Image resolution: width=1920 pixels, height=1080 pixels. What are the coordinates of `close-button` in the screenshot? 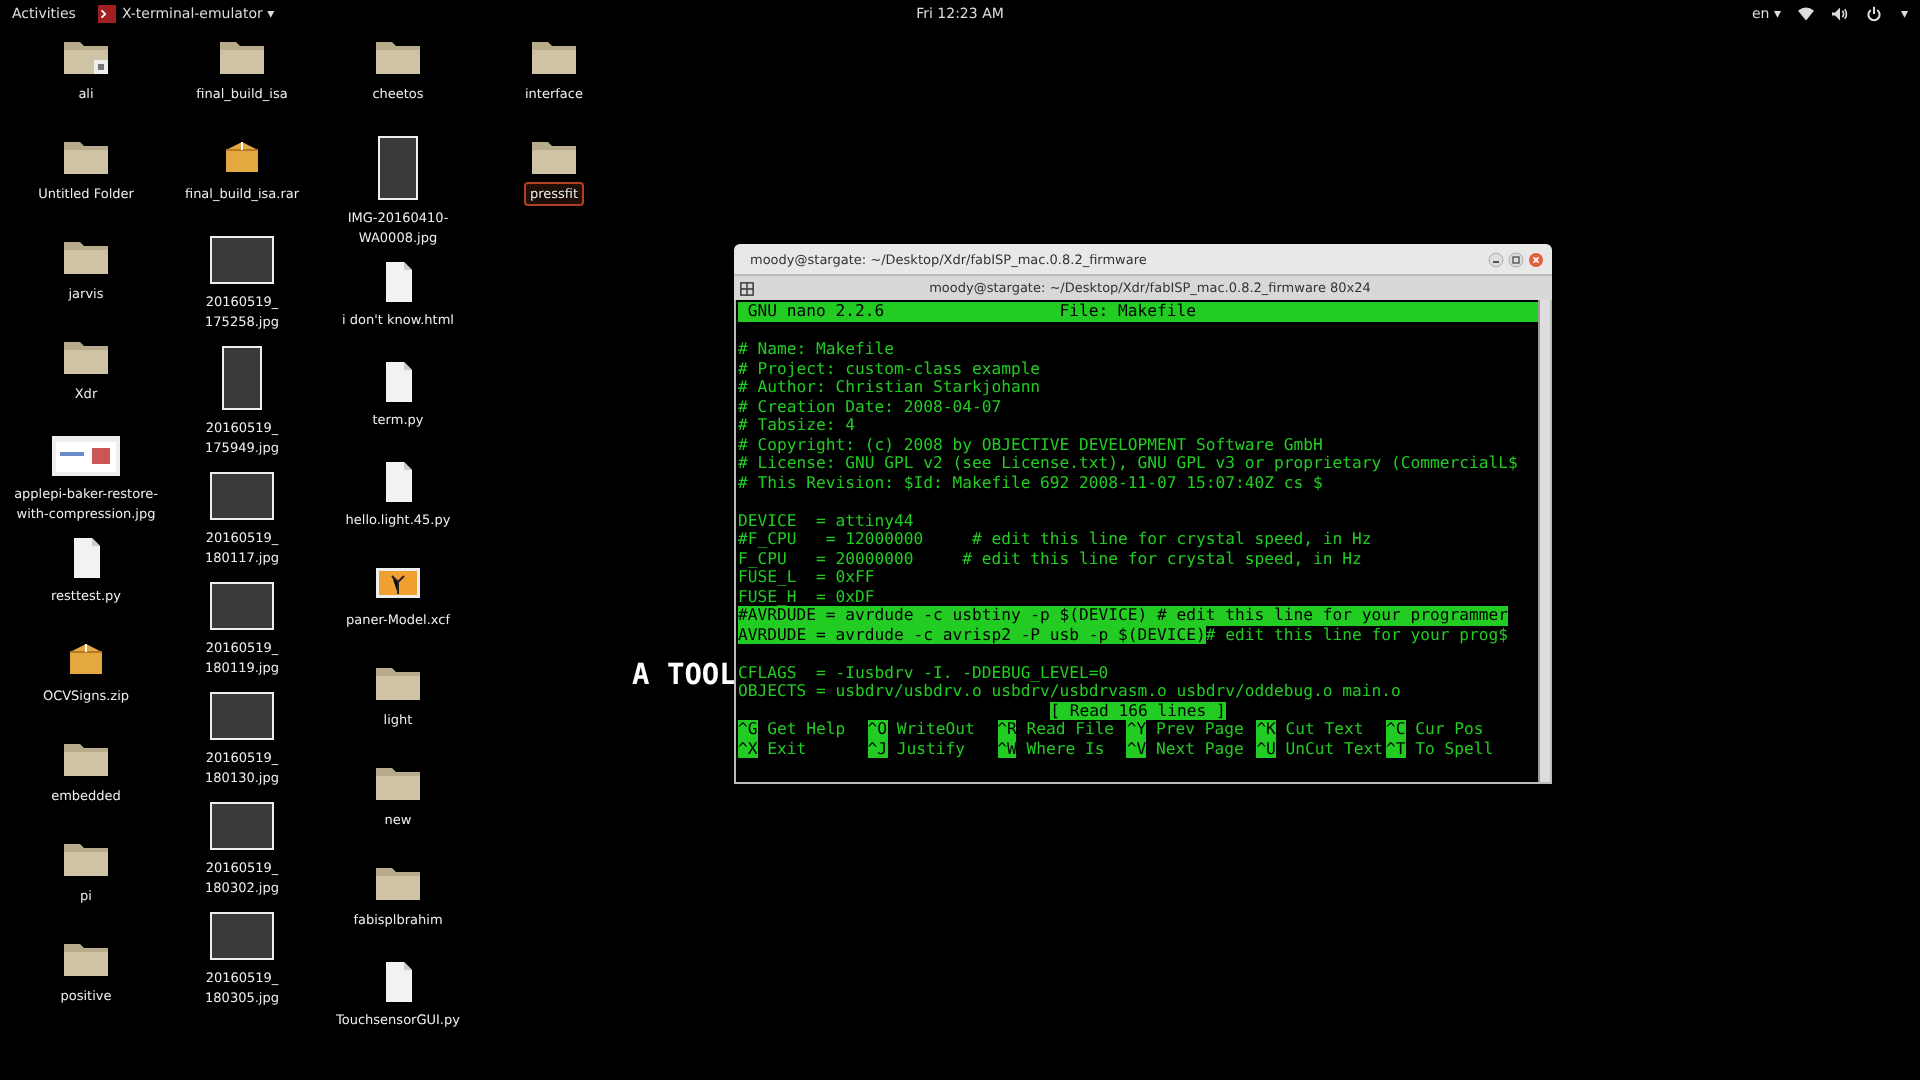 It's located at (1536, 259).